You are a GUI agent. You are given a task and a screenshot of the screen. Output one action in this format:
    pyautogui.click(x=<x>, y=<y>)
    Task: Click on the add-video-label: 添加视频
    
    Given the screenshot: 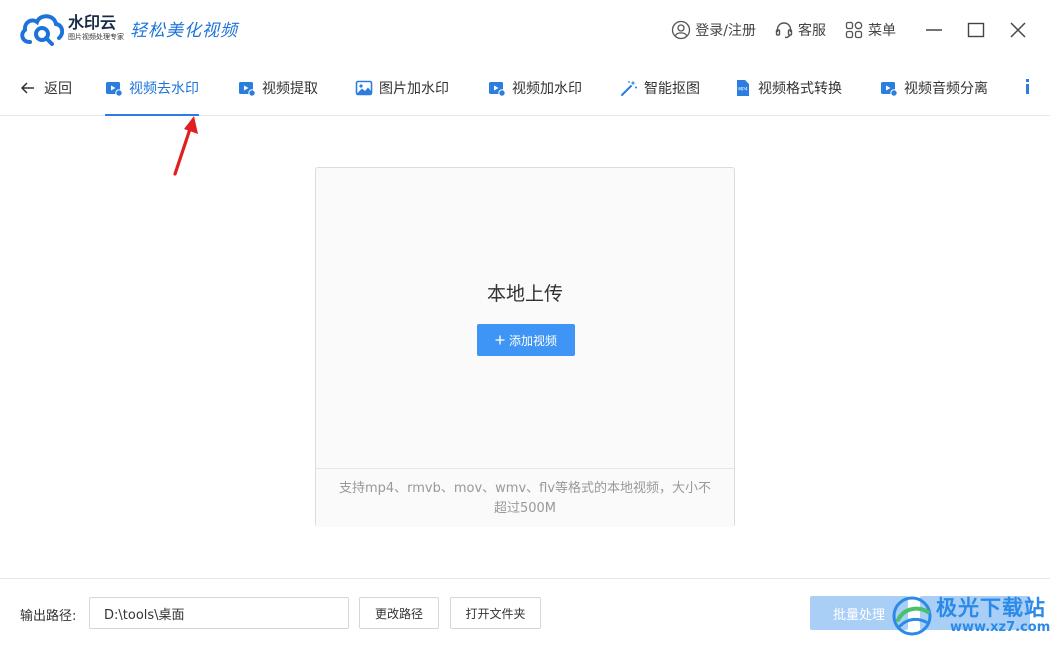 What is the action you would take?
    pyautogui.click(x=532, y=340)
    